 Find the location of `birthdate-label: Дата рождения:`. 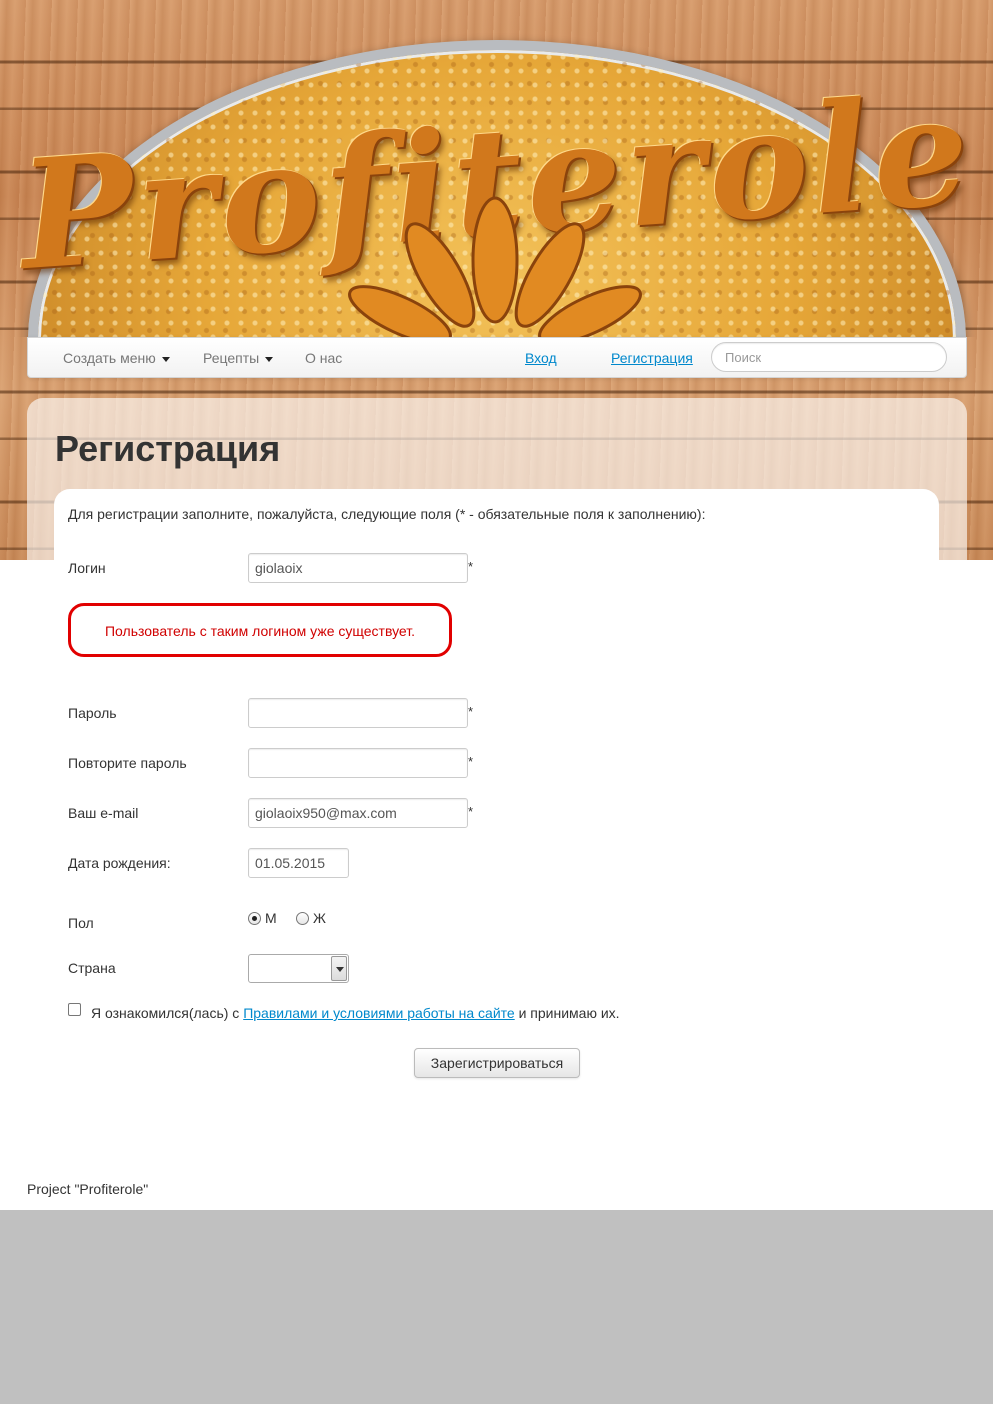

birthdate-label: Дата рождения: is located at coordinates (119, 863).